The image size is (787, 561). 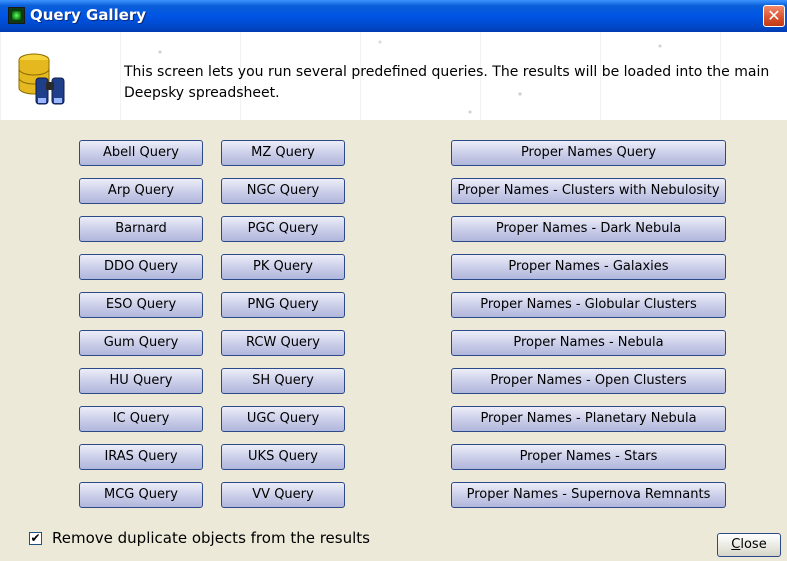 I want to click on query-button-proper-names: Proper Names Query, so click(x=588, y=153).